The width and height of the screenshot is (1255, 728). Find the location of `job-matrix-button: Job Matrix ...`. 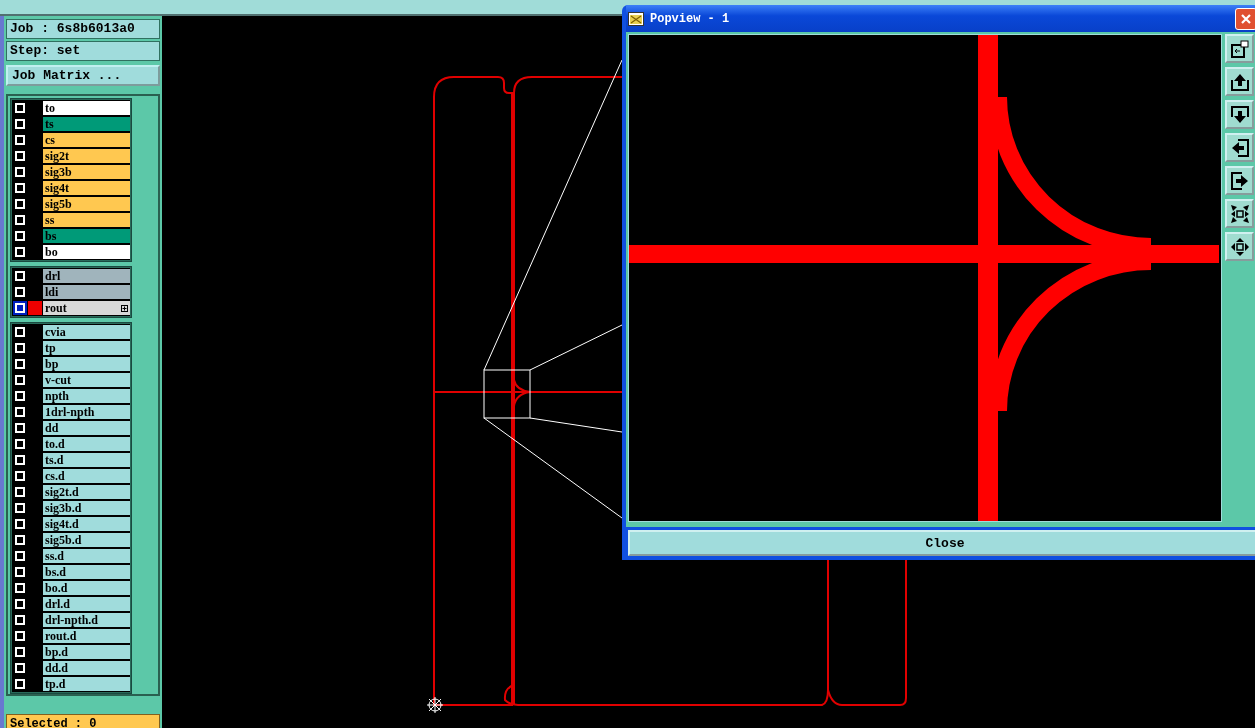

job-matrix-button: Job Matrix ... is located at coordinates (83, 75).